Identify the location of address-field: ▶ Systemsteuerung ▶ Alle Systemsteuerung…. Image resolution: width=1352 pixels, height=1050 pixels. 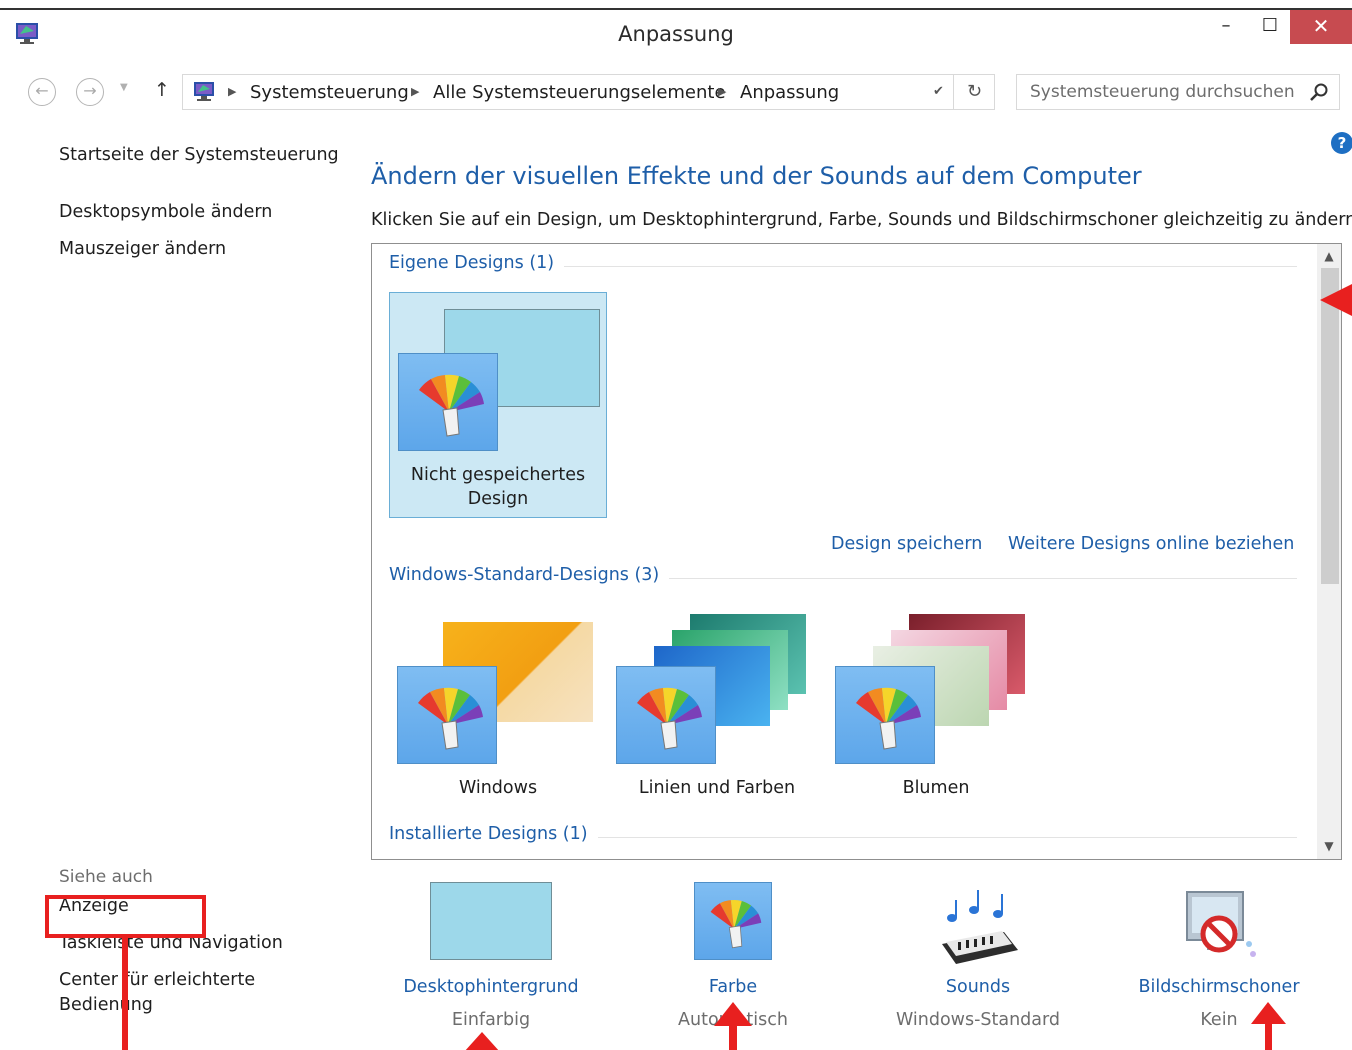
(588, 92).